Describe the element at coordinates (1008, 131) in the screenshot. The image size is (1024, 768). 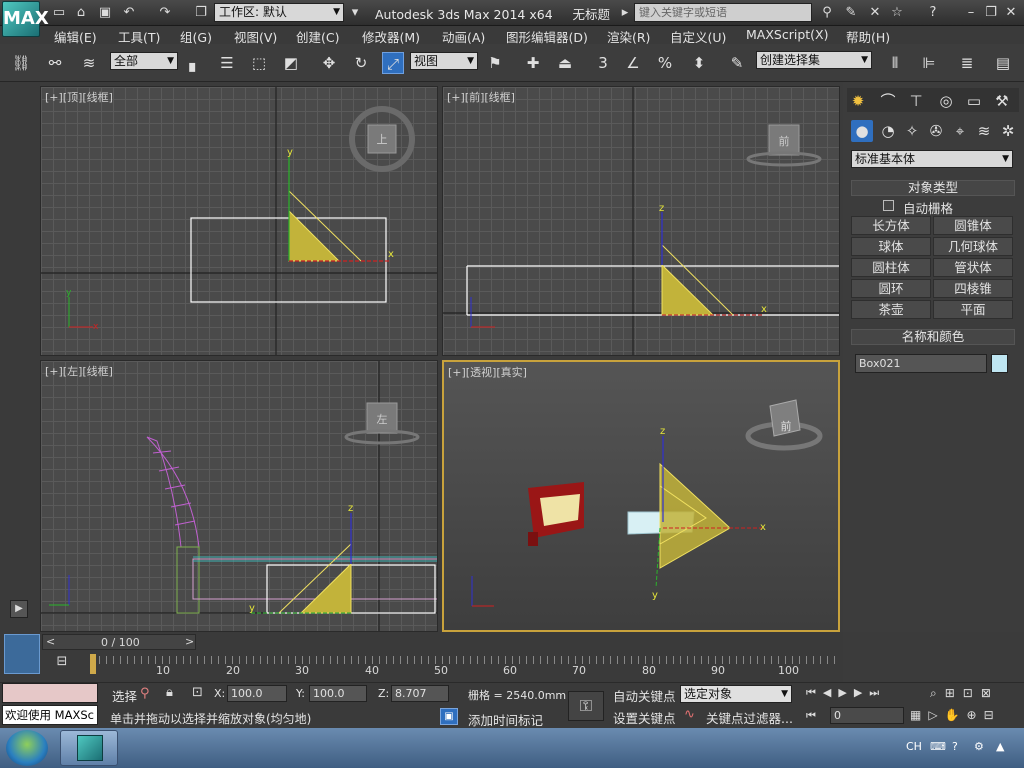
I see `systems-icon: ✲` at that location.